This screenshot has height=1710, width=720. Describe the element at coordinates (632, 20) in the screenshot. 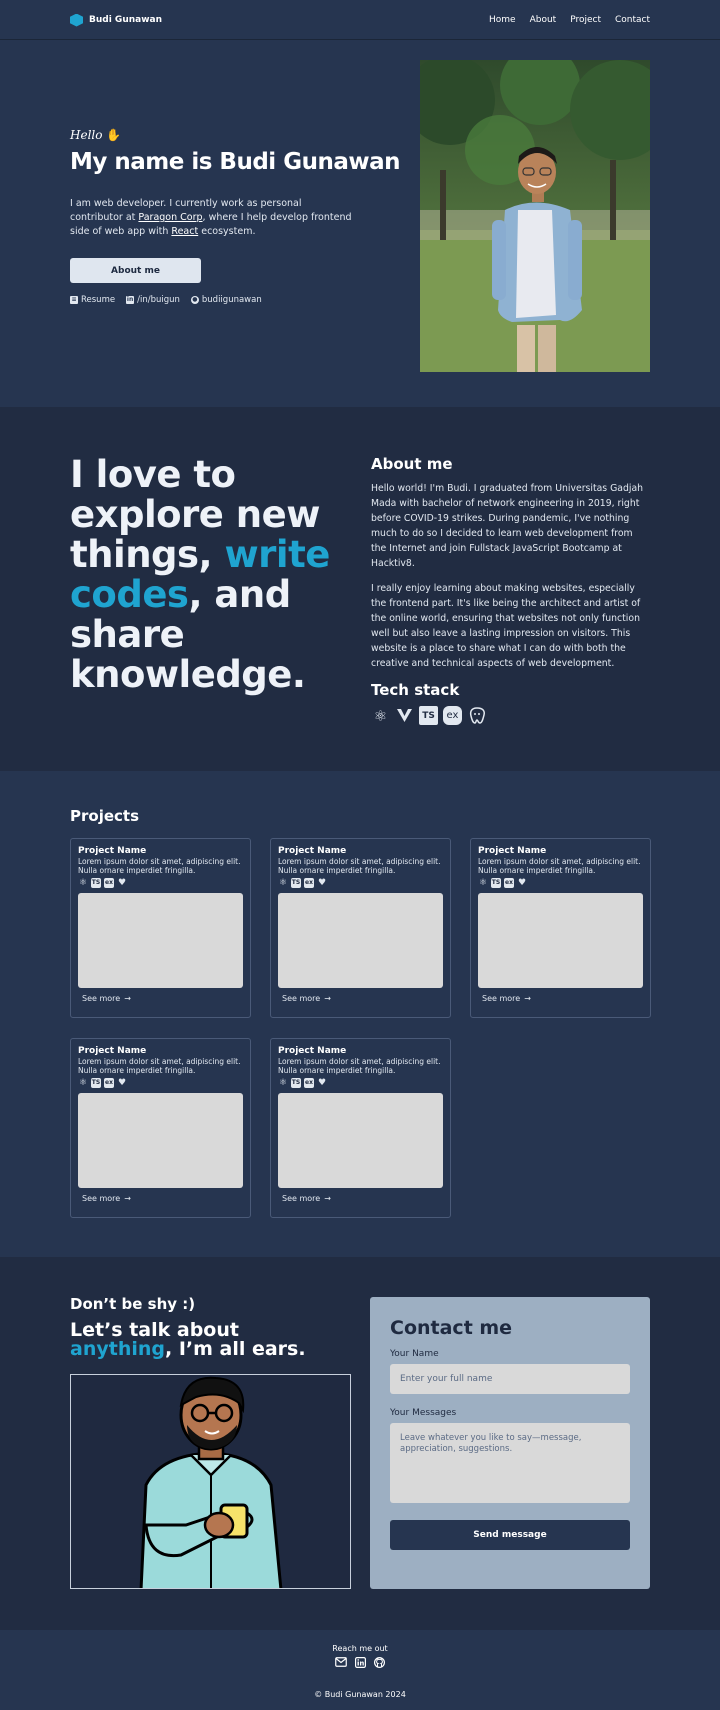

I see `nav-link-contact: Contact` at that location.